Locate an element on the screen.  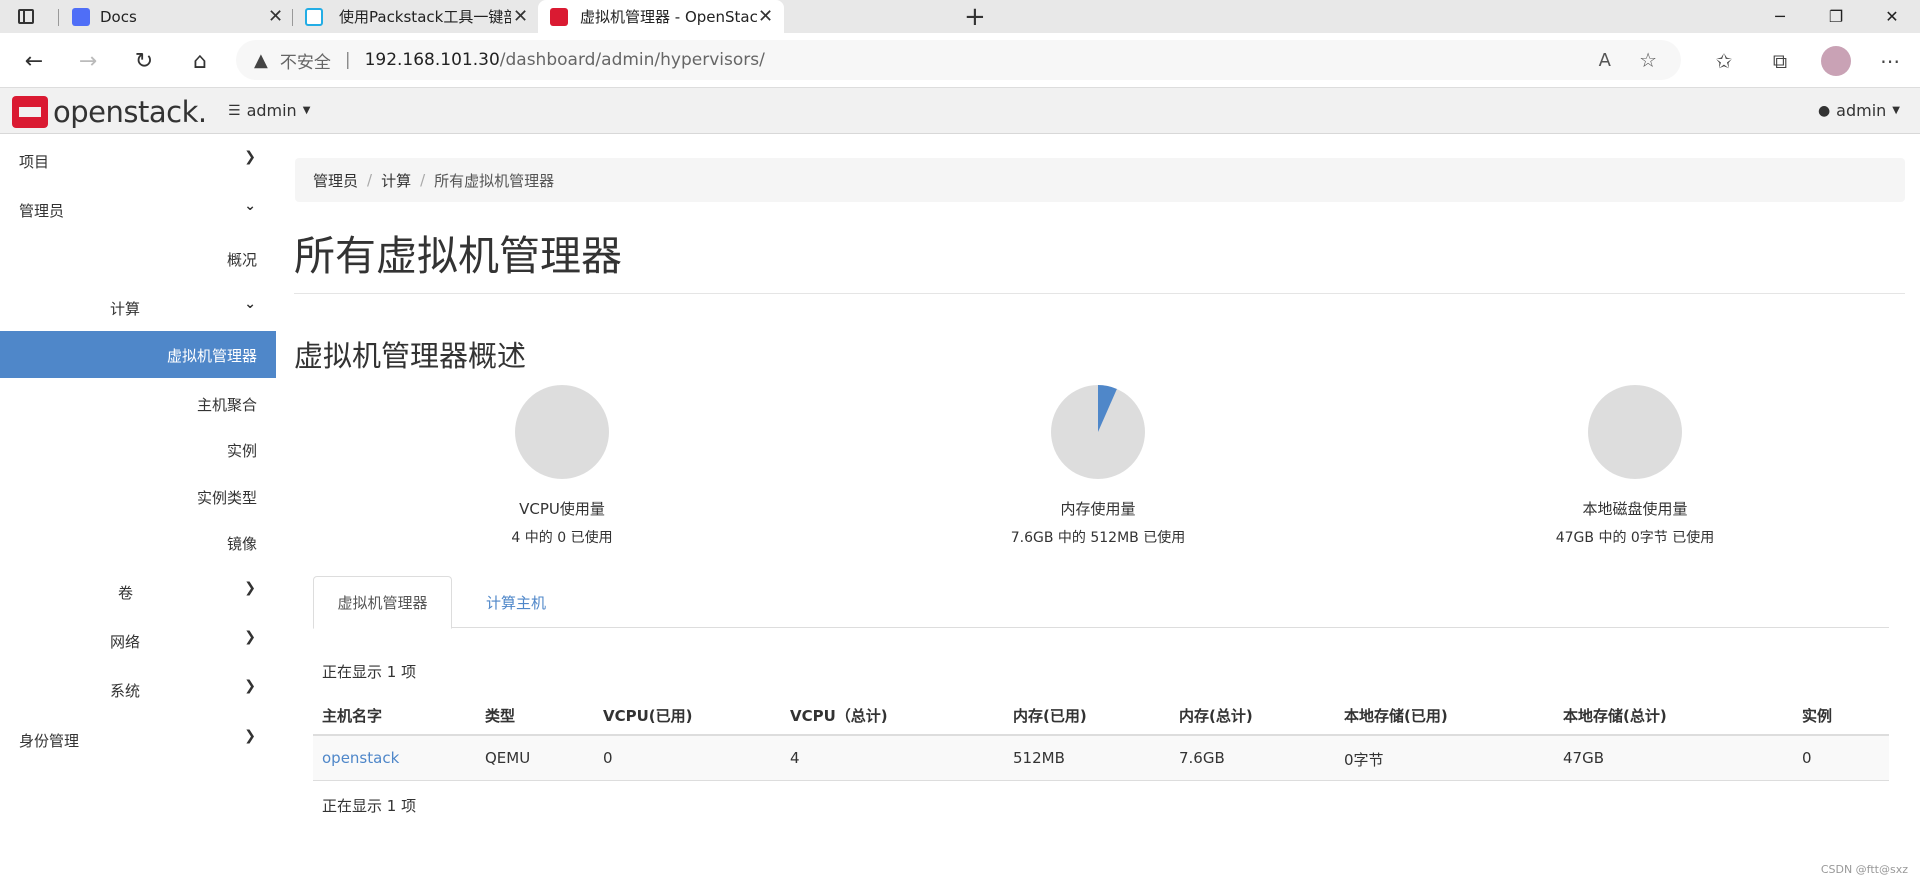
sidebar-item-host-aggregates: 主机聚合 is located at coordinates (138, 403).